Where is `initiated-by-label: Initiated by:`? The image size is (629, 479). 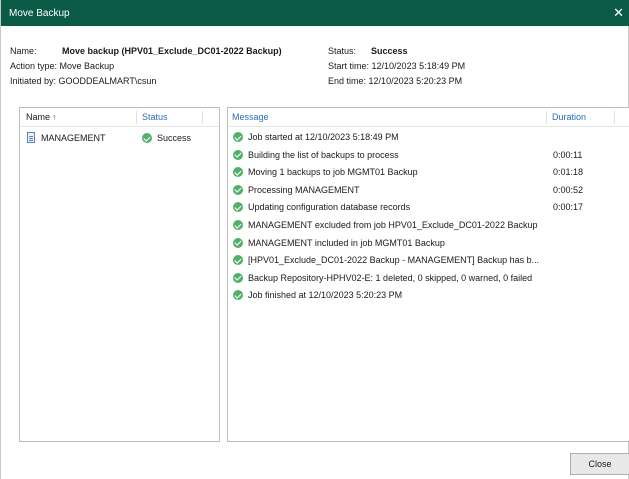
initiated-by-label: Initiated by: is located at coordinates (33, 81).